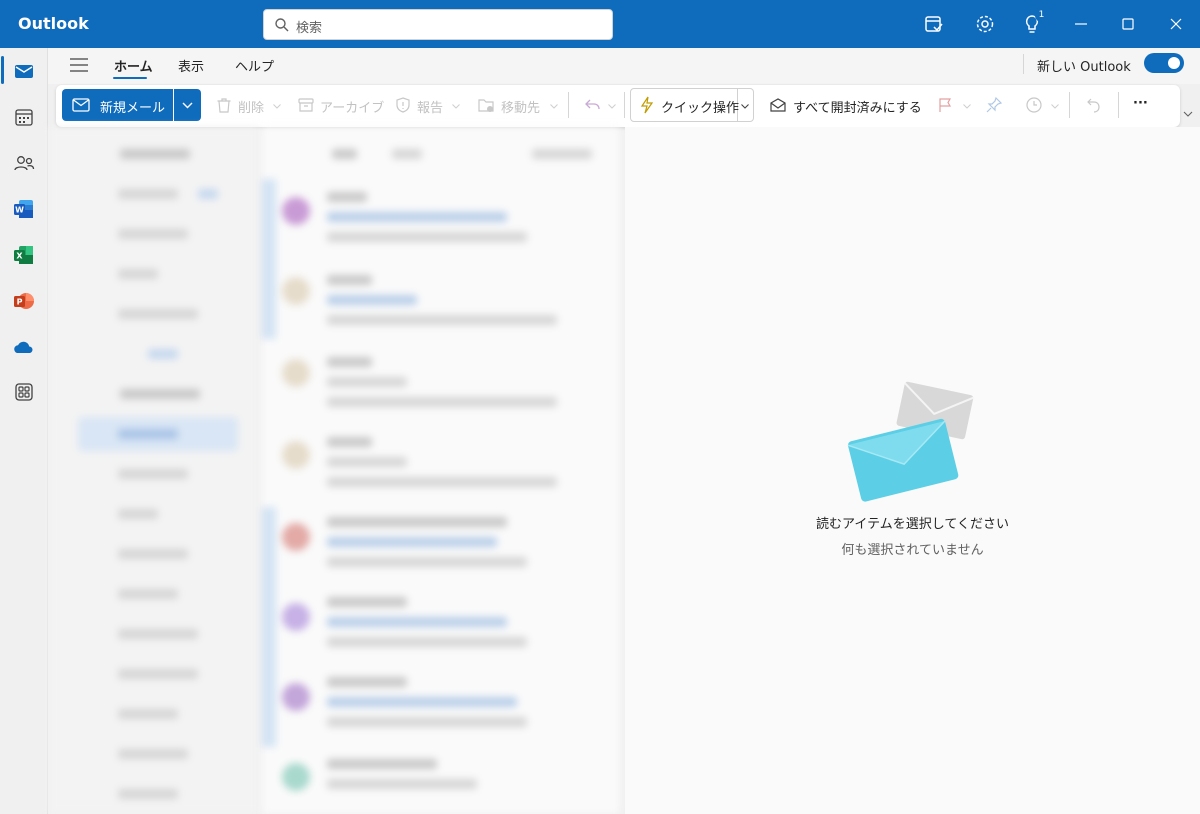 This screenshot has height=814, width=1200. I want to click on svg-text: X, so click(19, 256).